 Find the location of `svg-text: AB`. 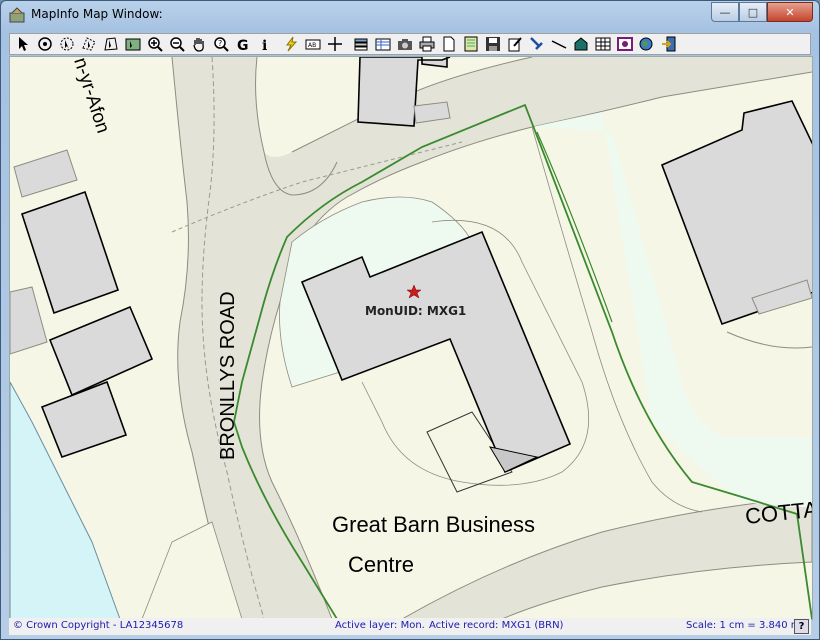

svg-text: AB is located at coordinates (312, 45).